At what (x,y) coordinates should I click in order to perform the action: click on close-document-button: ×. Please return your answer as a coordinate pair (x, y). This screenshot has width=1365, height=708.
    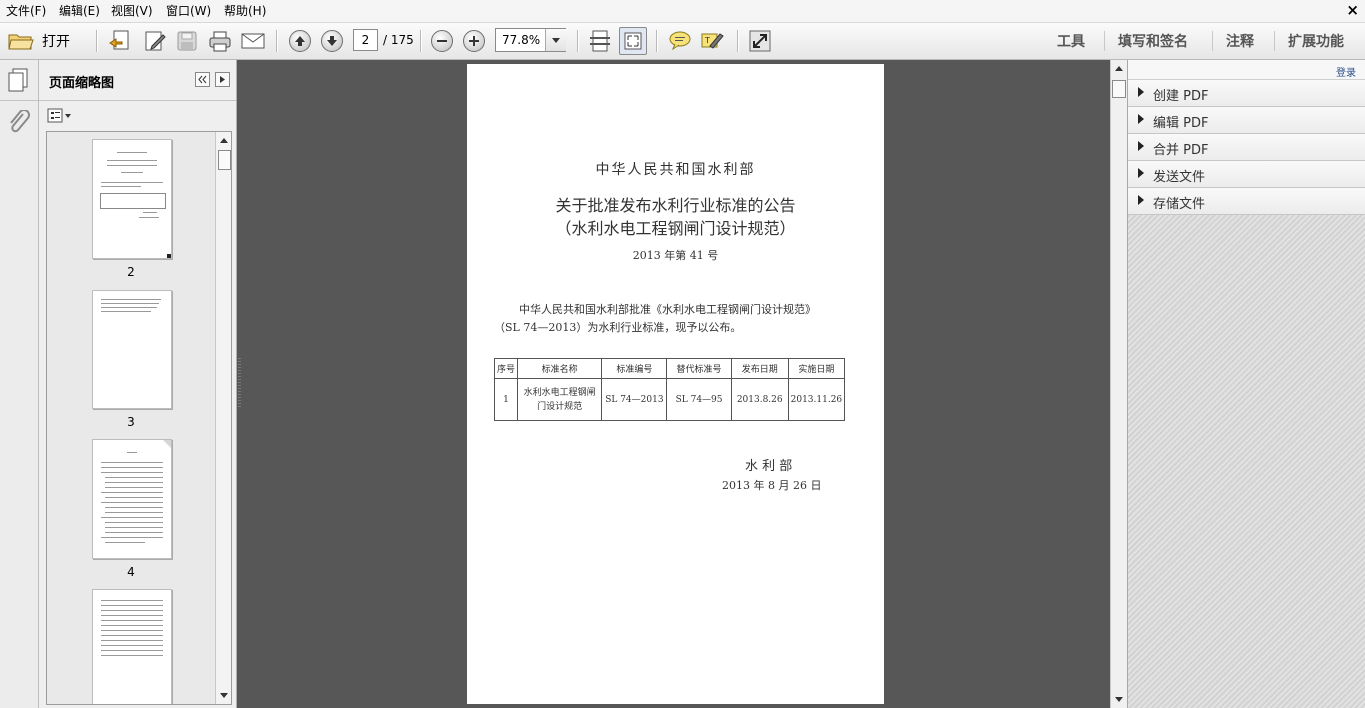
    Looking at the image, I should click on (1352, 10).